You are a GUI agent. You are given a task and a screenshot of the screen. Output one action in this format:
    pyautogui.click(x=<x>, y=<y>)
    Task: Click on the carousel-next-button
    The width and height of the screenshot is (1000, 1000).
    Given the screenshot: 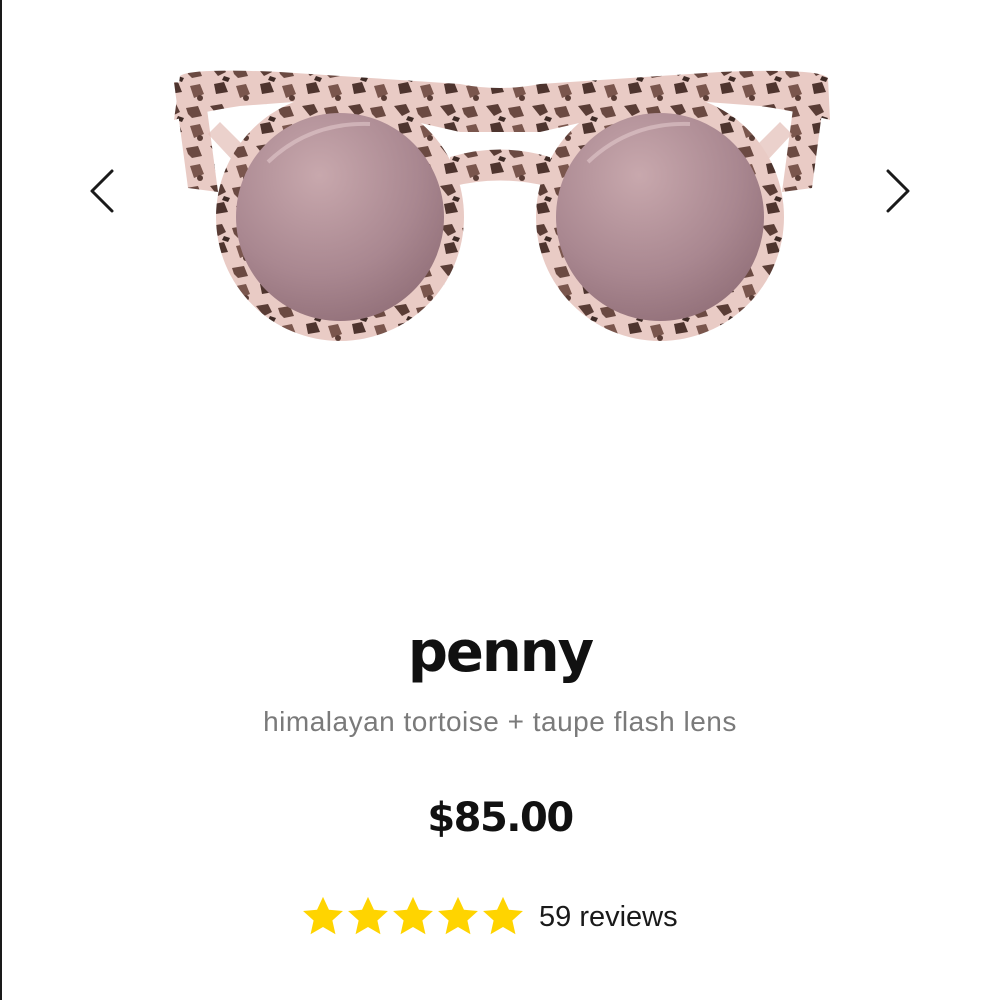 What is the action you would take?
    pyautogui.click(x=898, y=191)
    